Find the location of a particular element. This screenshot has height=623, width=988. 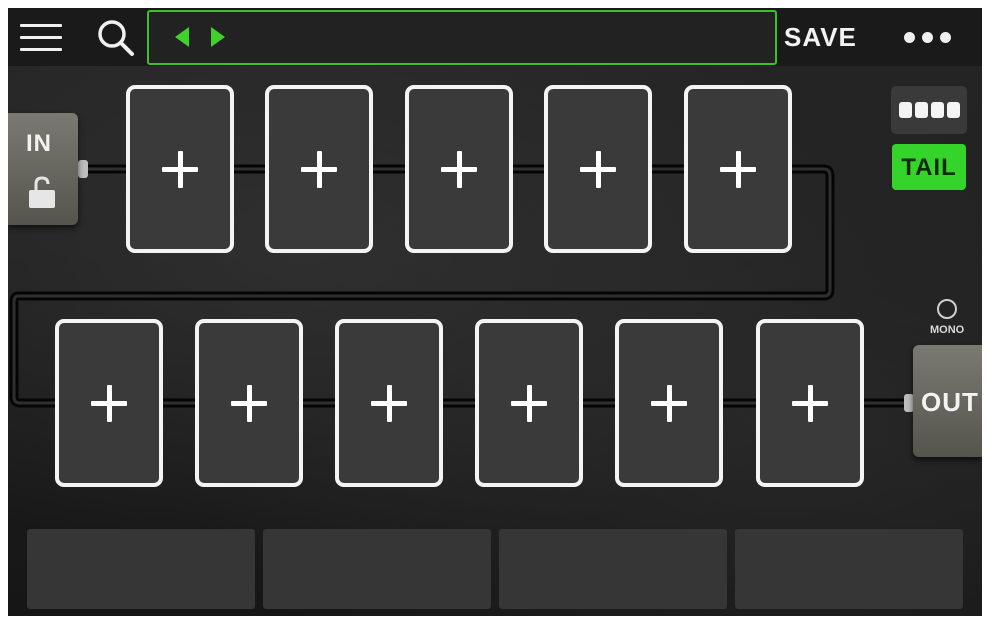

four-segment-icon is located at coordinates (905, 110).